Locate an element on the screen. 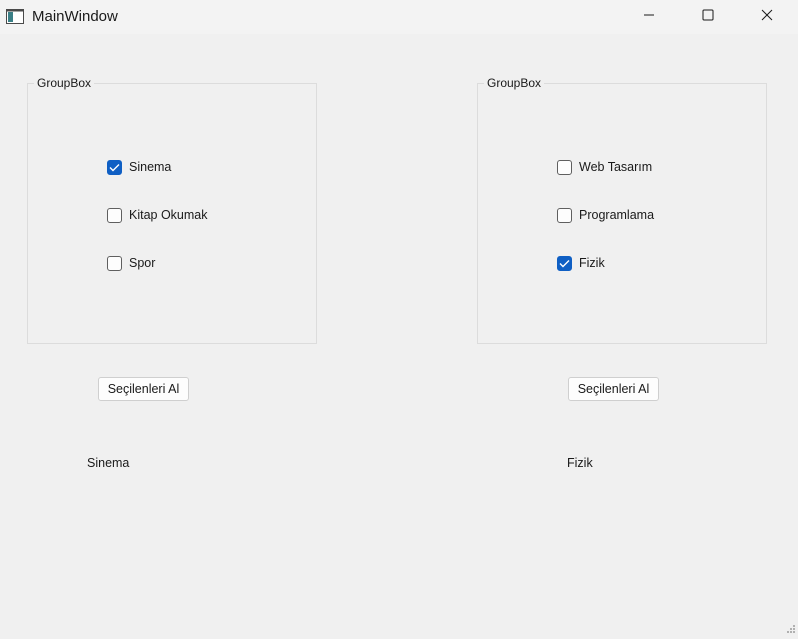 Image resolution: width=798 pixels, height=639 pixels. left-groupbox-title: GroupBox is located at coordinates (64, 83).